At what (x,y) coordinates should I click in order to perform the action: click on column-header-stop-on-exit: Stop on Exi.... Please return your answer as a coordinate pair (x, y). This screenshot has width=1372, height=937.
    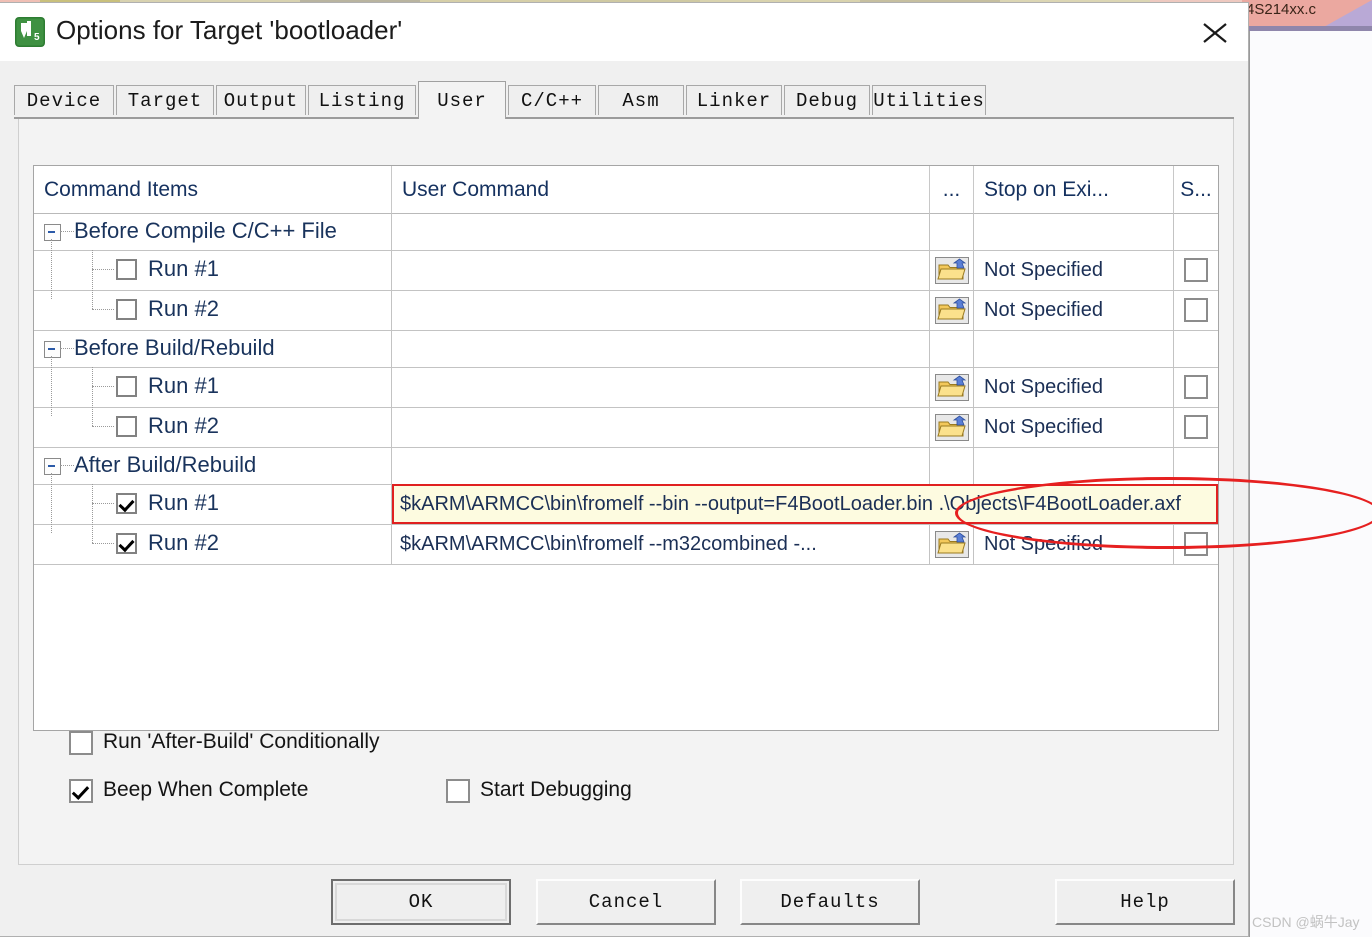
    Looking at the image, I should click on (1074, 189).